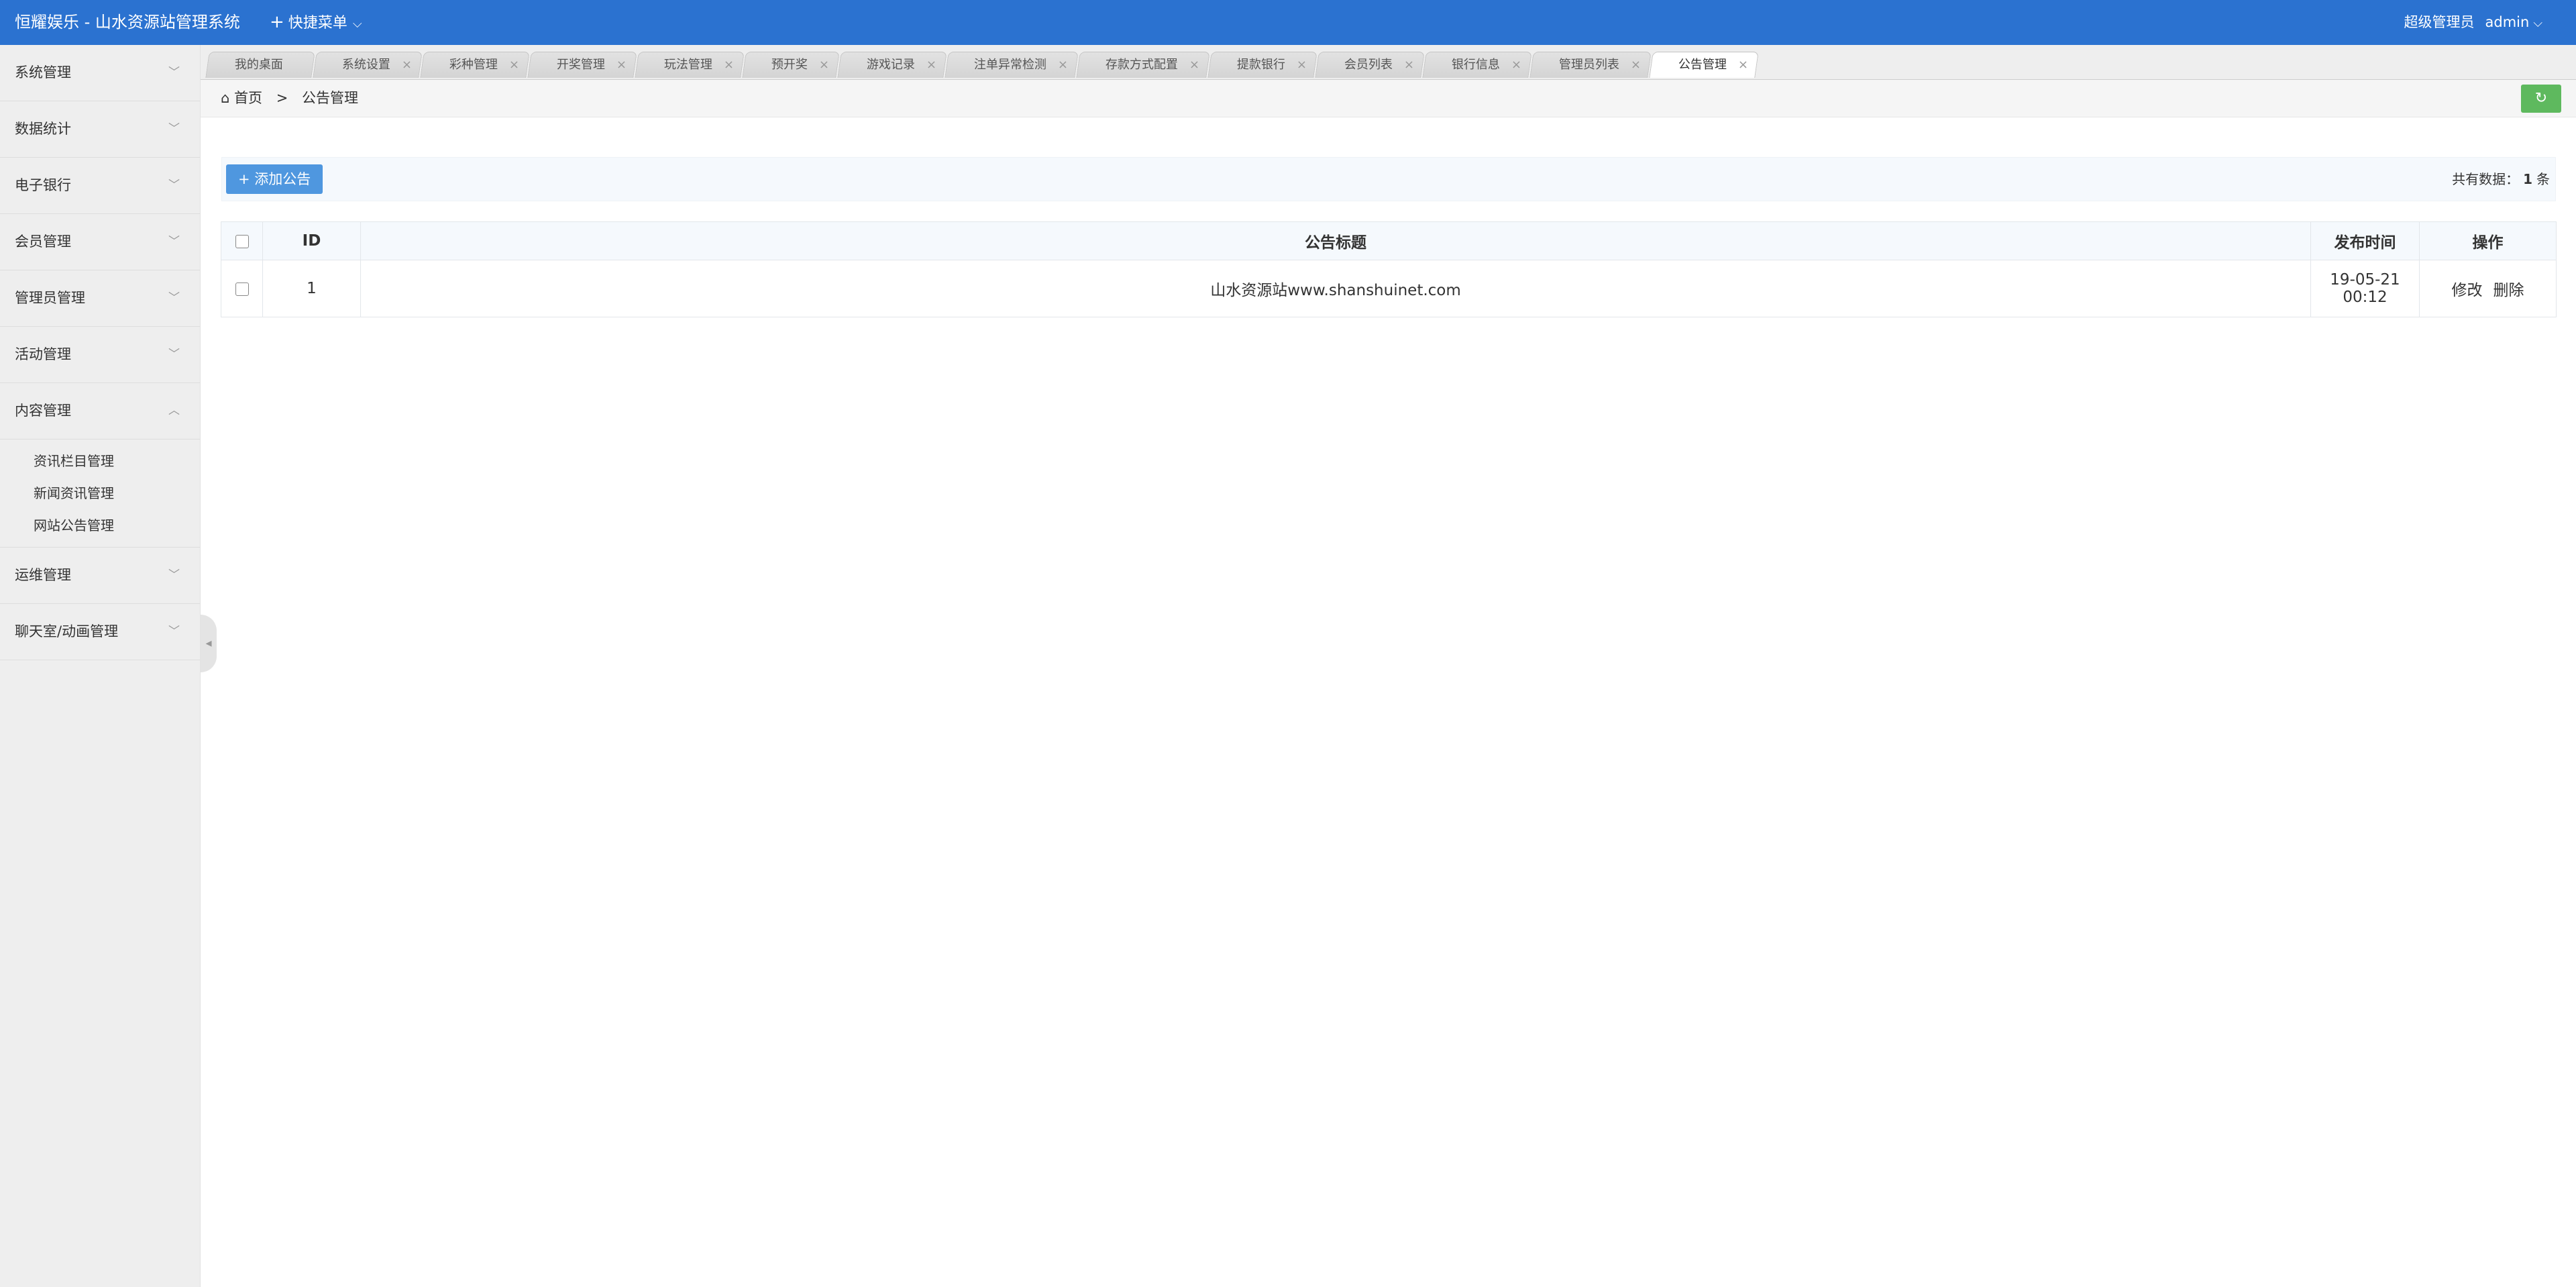 The width and height of the screenshot is (2576, 1287). Describe the element at coordinates (1335, 288) in the screenshot. I see `cell-title: 山水资源站www.shanshuinet.com` at that location.